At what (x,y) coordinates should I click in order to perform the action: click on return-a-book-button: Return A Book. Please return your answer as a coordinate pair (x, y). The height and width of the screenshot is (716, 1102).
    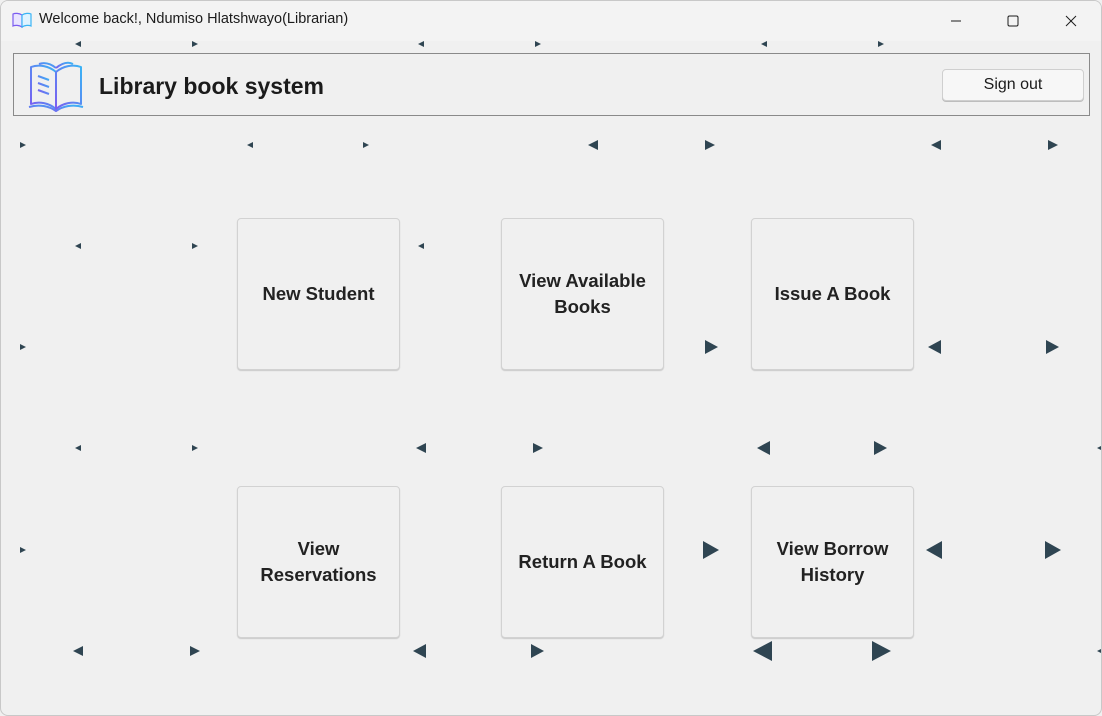
    Looking at the image, I should click on (582, 562).